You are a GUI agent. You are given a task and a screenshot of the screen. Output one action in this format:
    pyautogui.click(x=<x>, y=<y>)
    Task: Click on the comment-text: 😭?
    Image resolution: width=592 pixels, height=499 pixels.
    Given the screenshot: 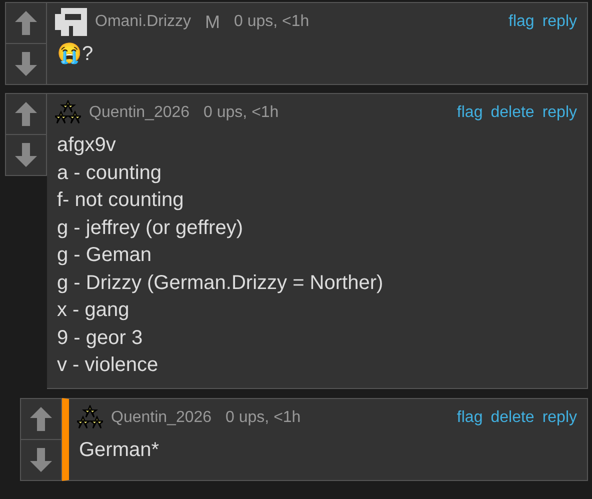 What is the action you would take?
    pyautogui.click(x=75, y=54)
    